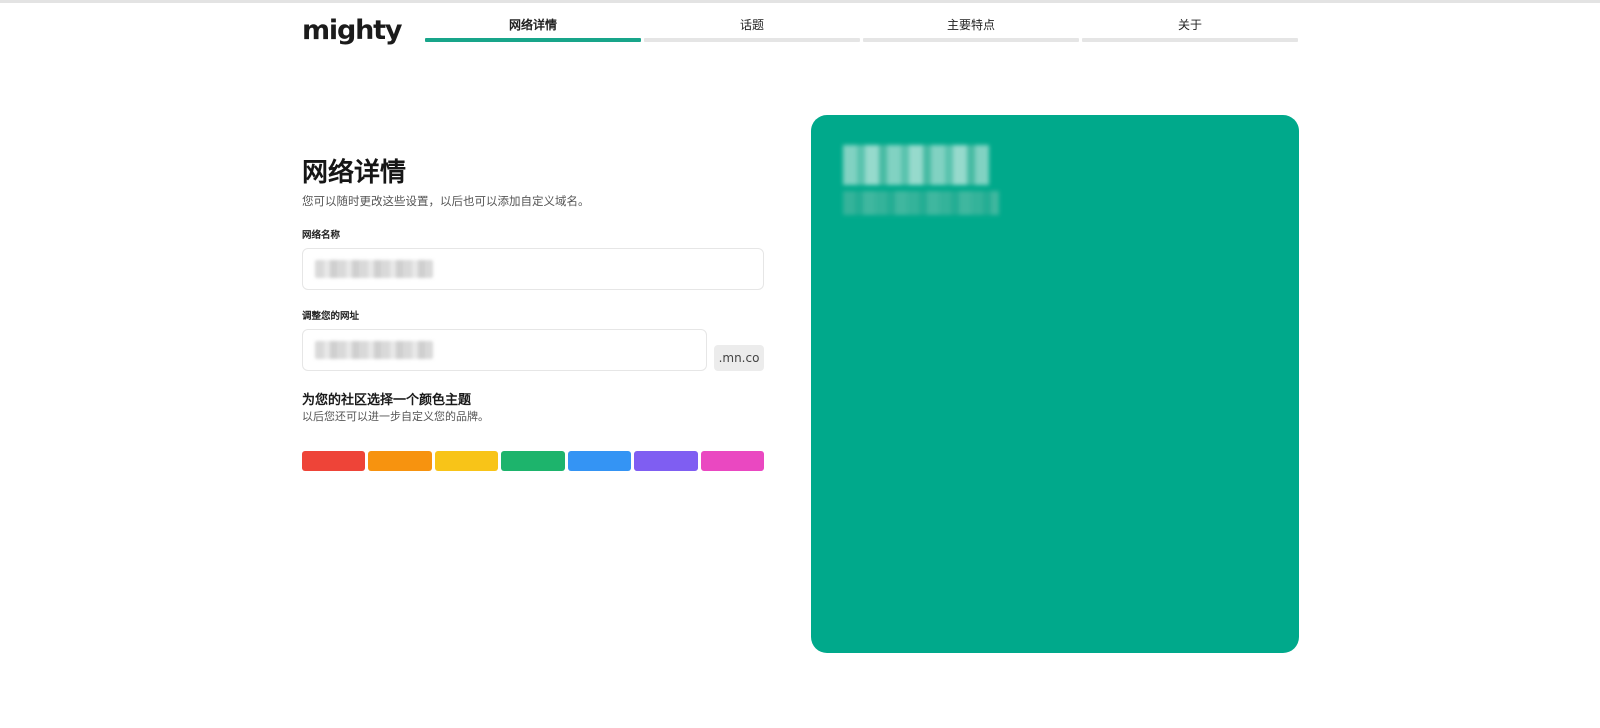 This screenshot has width=1600, height=728. What do you see at coordinates (321, 235) in the screenshot?
I see `network-name-label: 网络名称` at bounding box center [321, 235].